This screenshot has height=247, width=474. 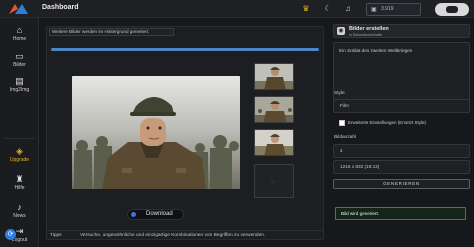 I want to click on prompt-textarea: Ein Soldat des zweiten Weltkrieges, so click(x=401, y=71).